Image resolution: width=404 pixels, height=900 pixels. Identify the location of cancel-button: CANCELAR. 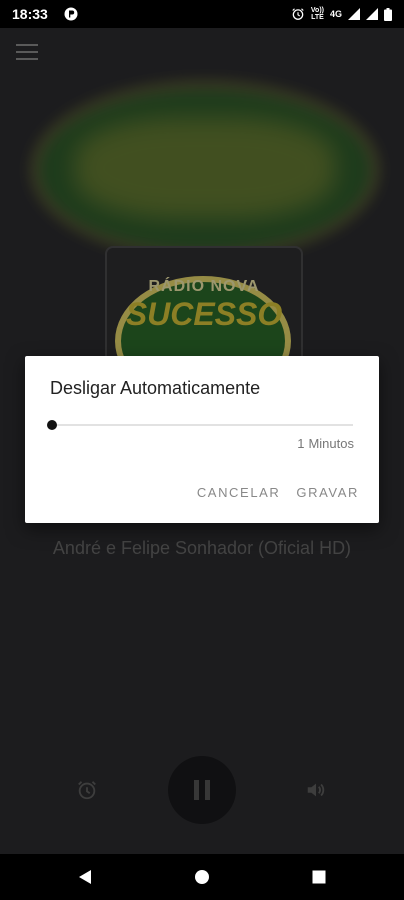
(239, 492).